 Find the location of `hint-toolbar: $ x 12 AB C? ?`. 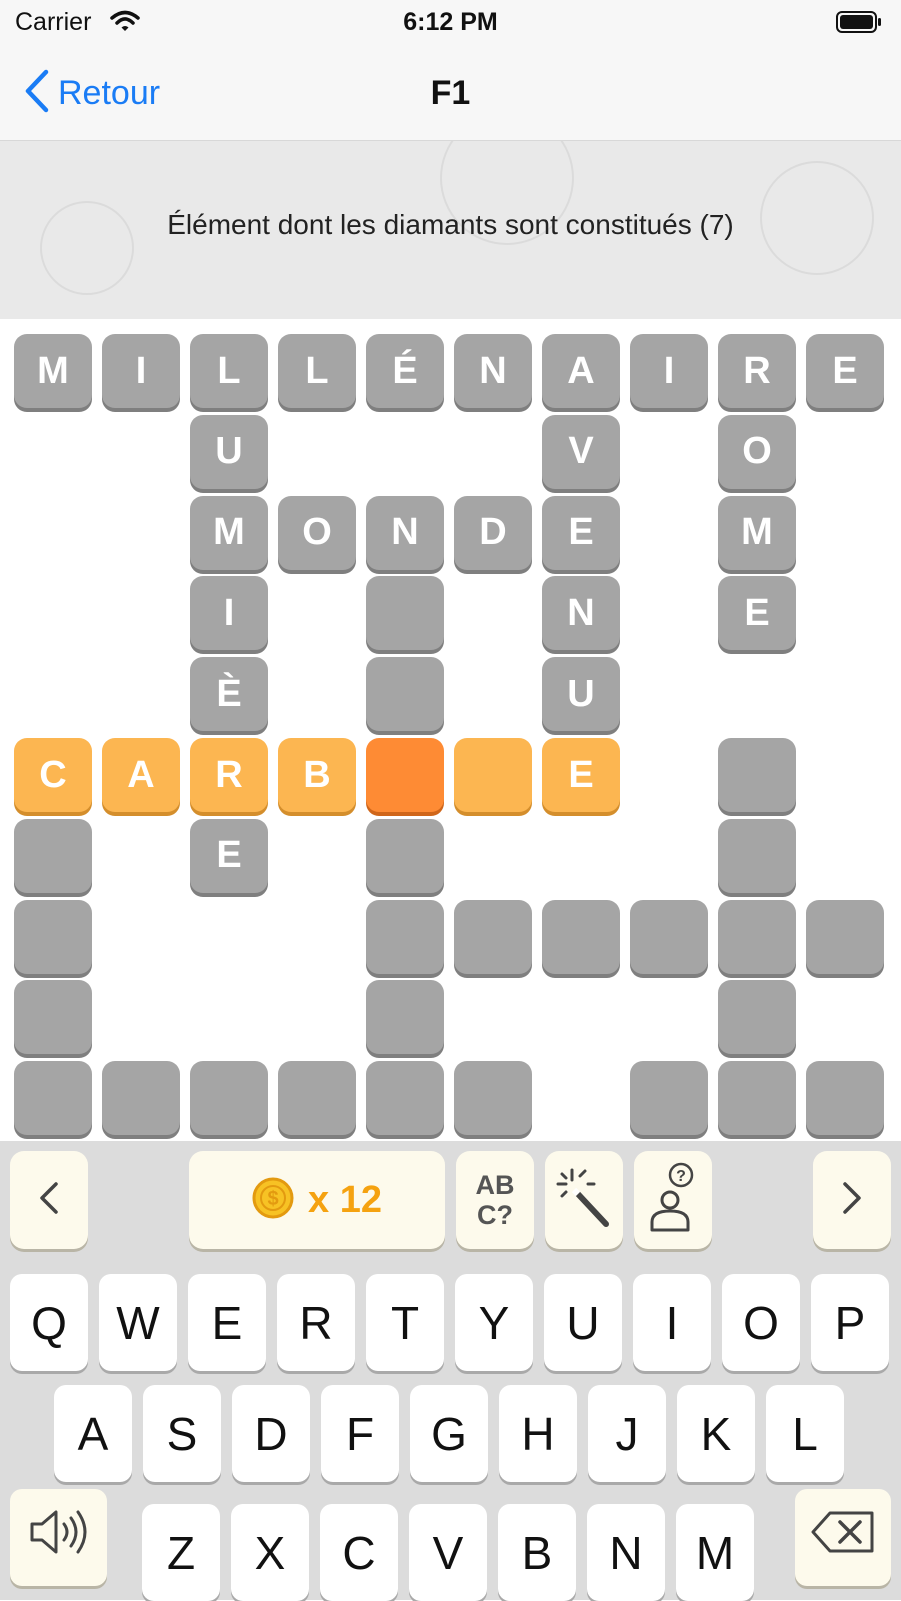

hint-toolbar: $ x 12 AB C? ? is located at coordinates (450, 1202).